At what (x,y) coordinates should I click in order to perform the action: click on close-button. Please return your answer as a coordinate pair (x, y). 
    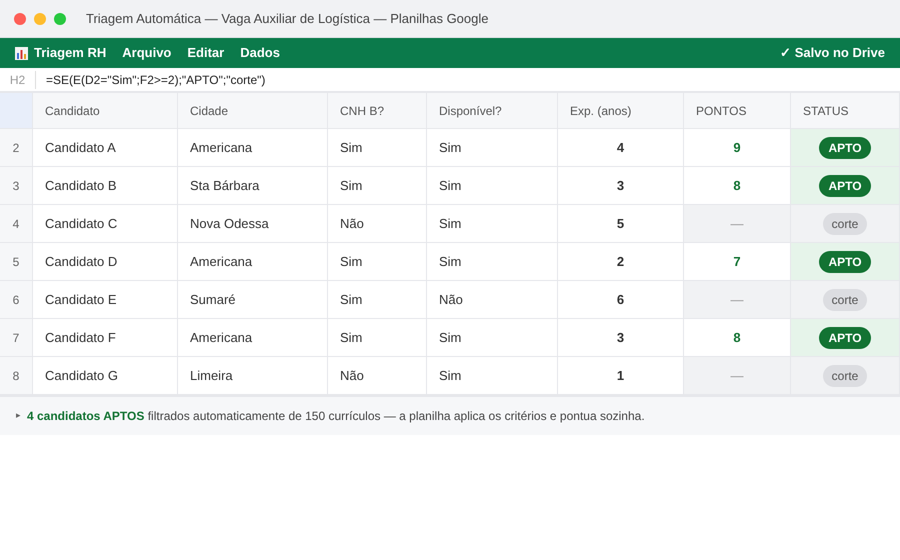
    Looking at the image, I should click on (20, 18).